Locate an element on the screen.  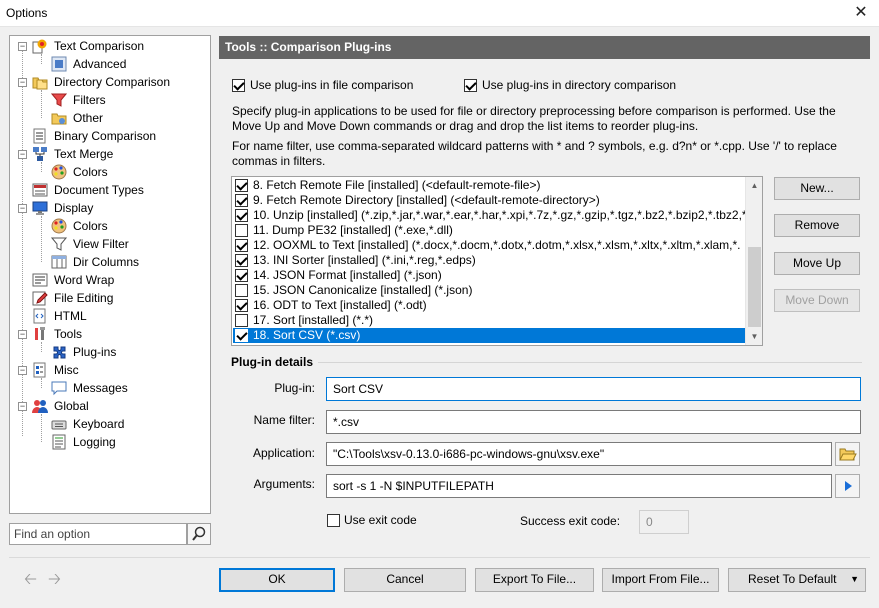
plugin-item-label: 18. Sort CSV (*.csv) is located at coordinates (307, 335).